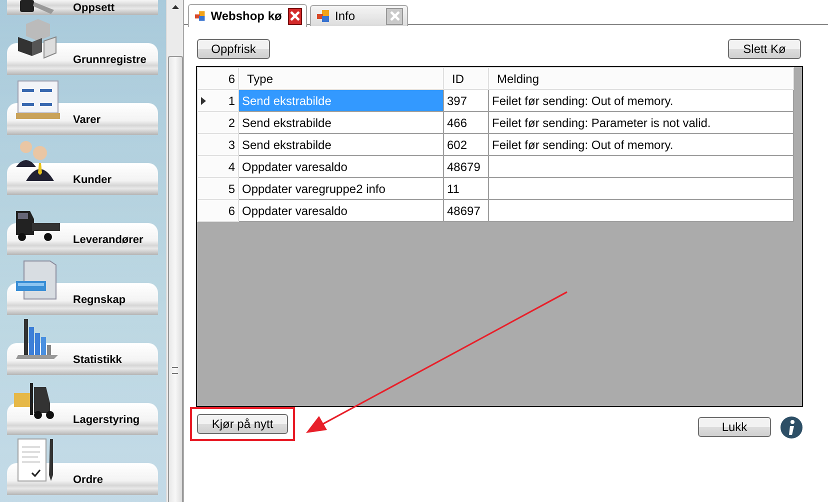 This screenshot has height=502, width=828. I want to click on clear-queue-button: Slett Kø, so click(764, 49).